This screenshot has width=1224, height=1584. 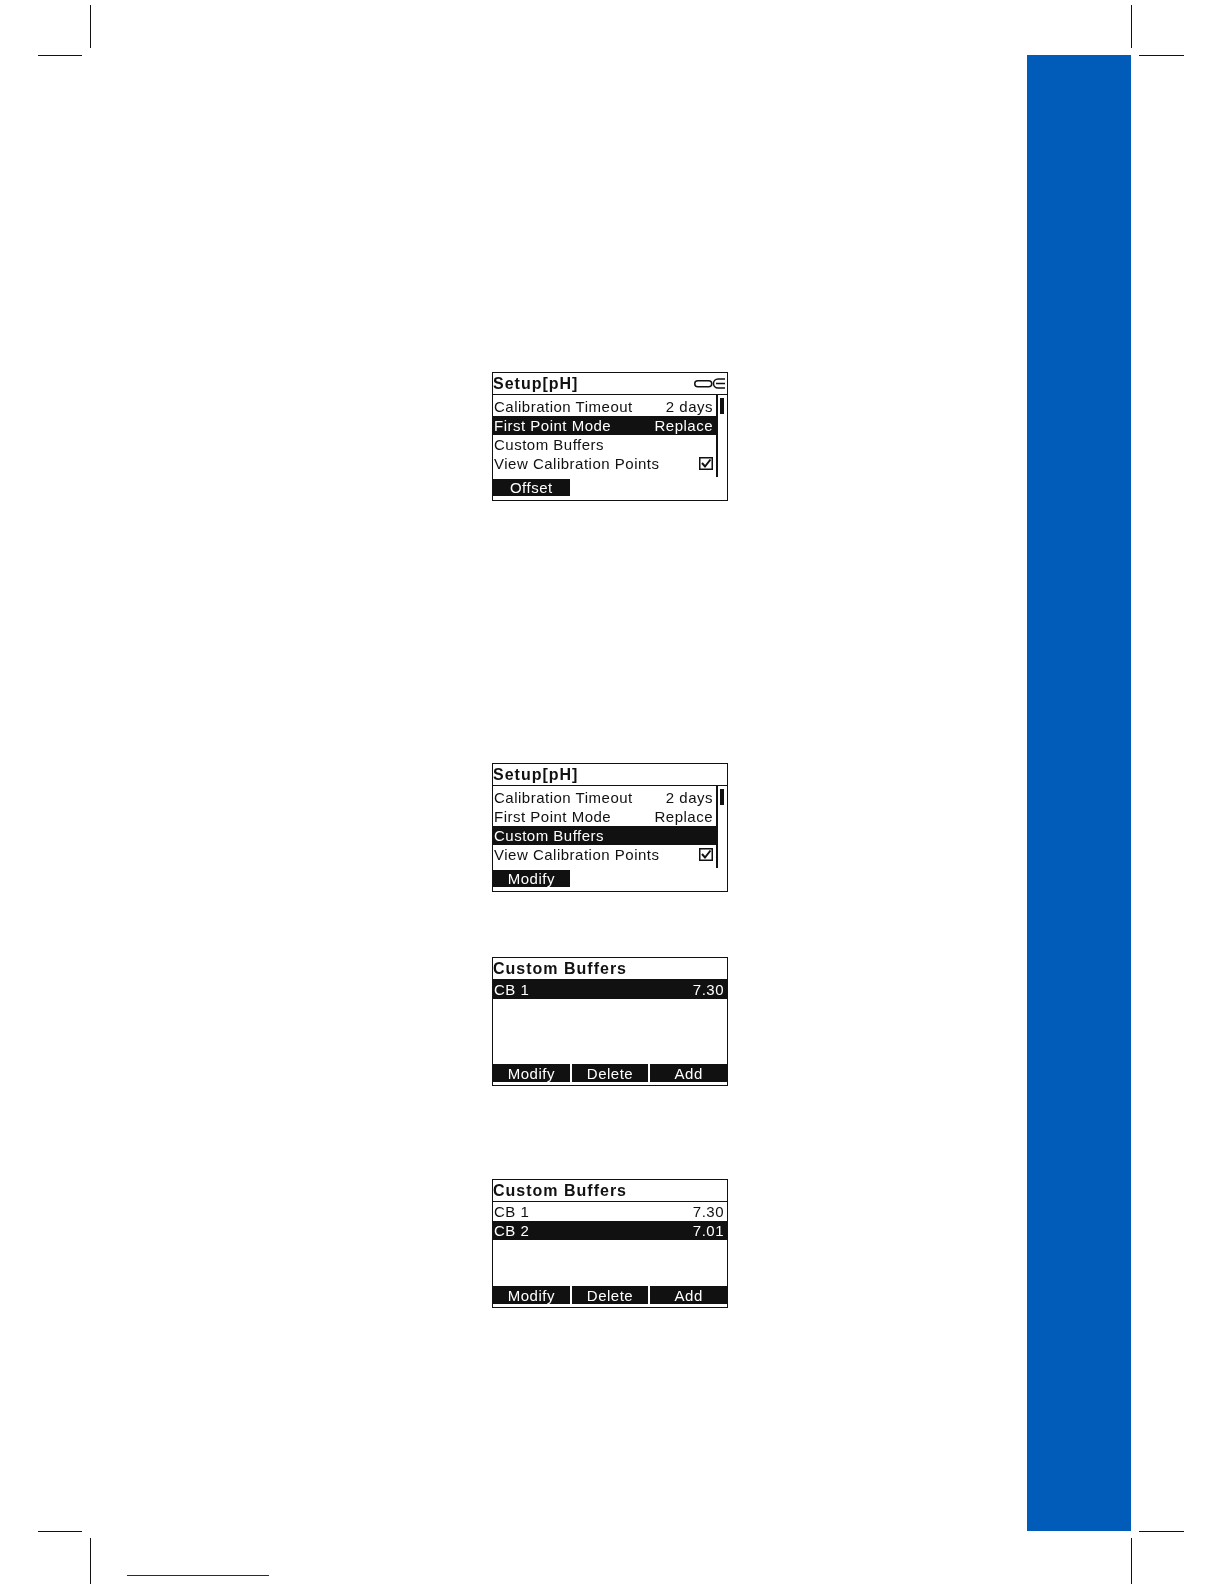 What do you see at coordinates (610, 1230) in the screenshot?
I see `menu-row: CB 2 7.01` at bounding box center [610, 1230].